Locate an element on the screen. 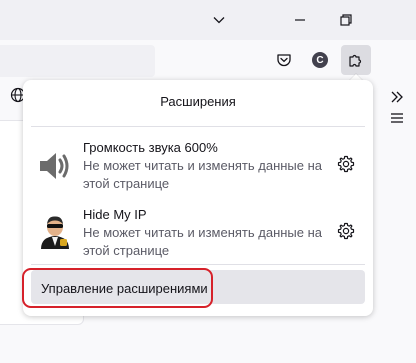  pocket-button is located at coordinates (284, 60).